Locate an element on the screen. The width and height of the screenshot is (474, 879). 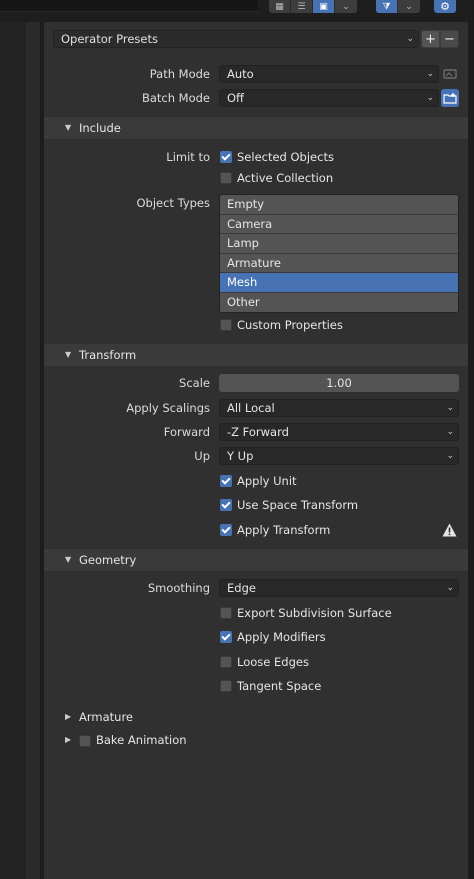
apply-modifiers-checkbox: Apply Modifiers is located at coordinates (273, 637).